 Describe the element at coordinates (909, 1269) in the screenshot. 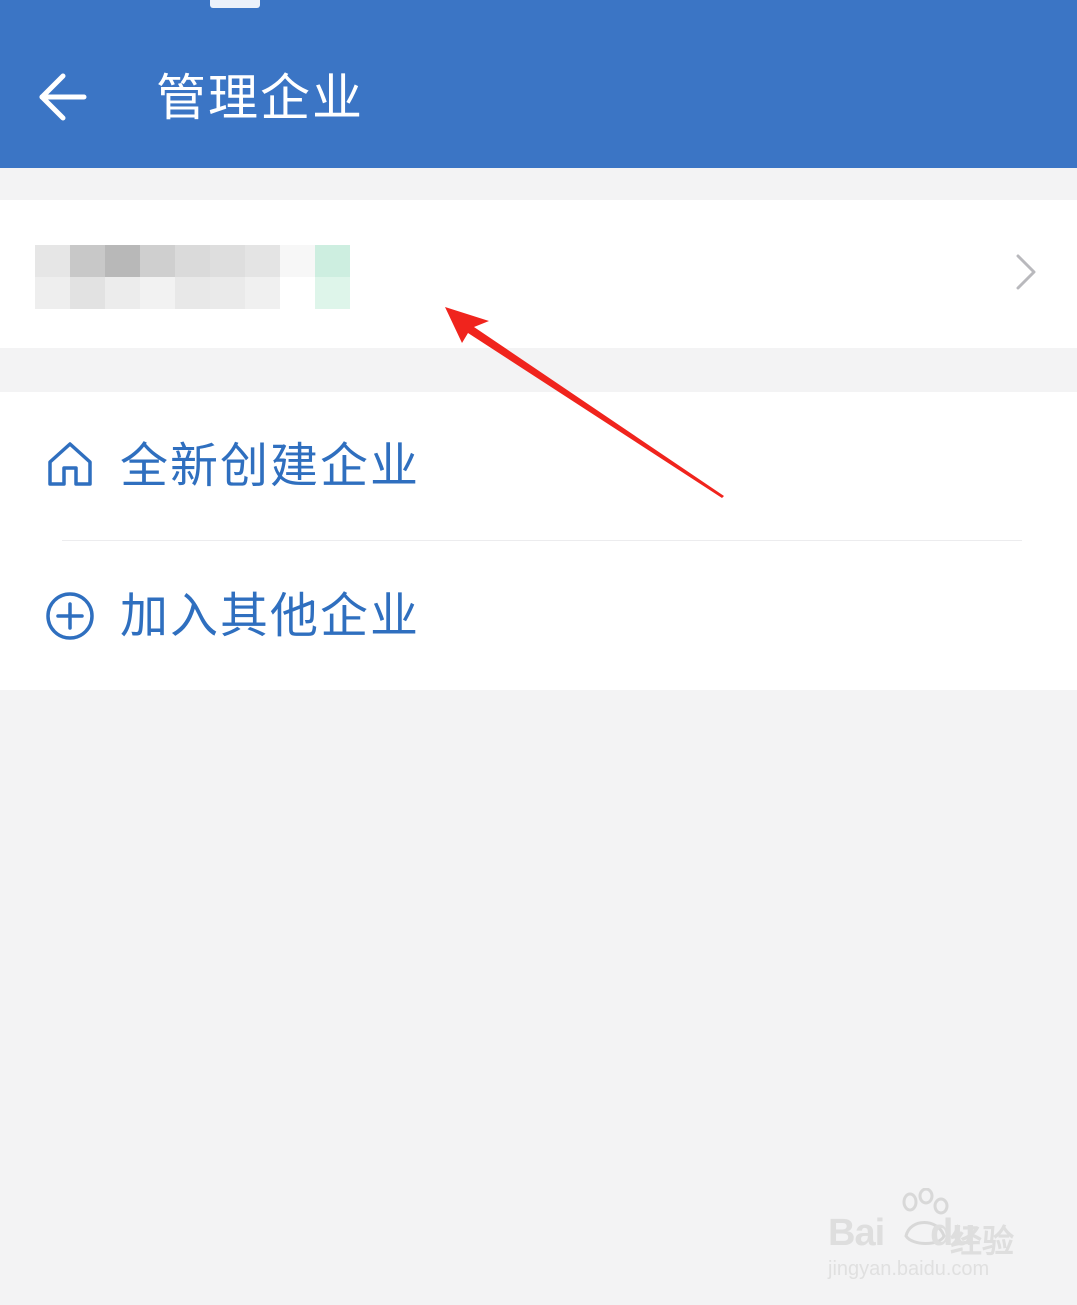

I see `watermark-url: jingyan.baidu.com` at that location.